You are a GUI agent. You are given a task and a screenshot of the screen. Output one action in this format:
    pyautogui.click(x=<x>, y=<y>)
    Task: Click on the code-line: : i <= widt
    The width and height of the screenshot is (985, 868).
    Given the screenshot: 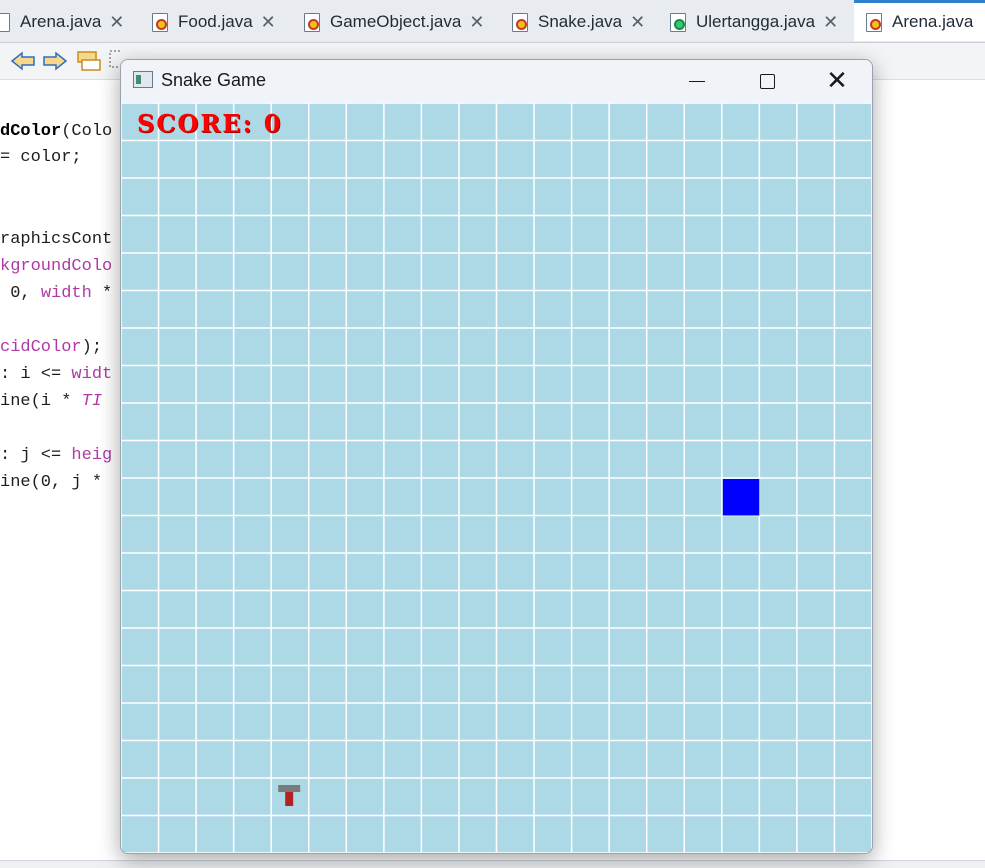 What is the action you would take?
    pyautogui.click(x=56, y=374)
    